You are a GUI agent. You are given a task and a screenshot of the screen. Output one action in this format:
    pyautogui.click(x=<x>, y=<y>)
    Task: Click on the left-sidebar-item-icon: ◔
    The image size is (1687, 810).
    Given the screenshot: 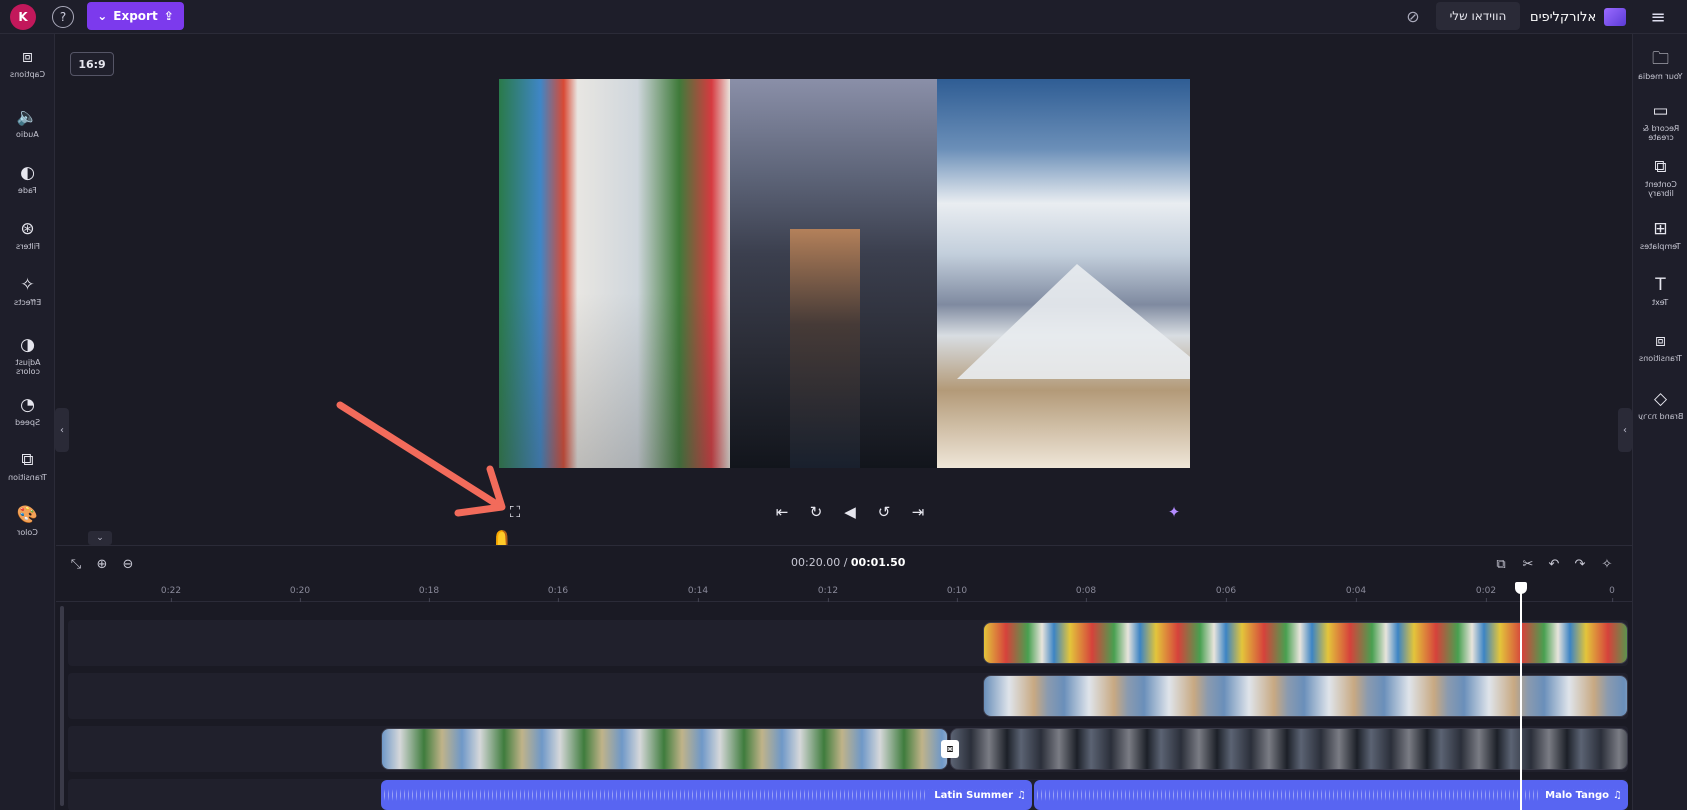 What is the action you would take?
    pyautogui.click(x=27, y=405)
    